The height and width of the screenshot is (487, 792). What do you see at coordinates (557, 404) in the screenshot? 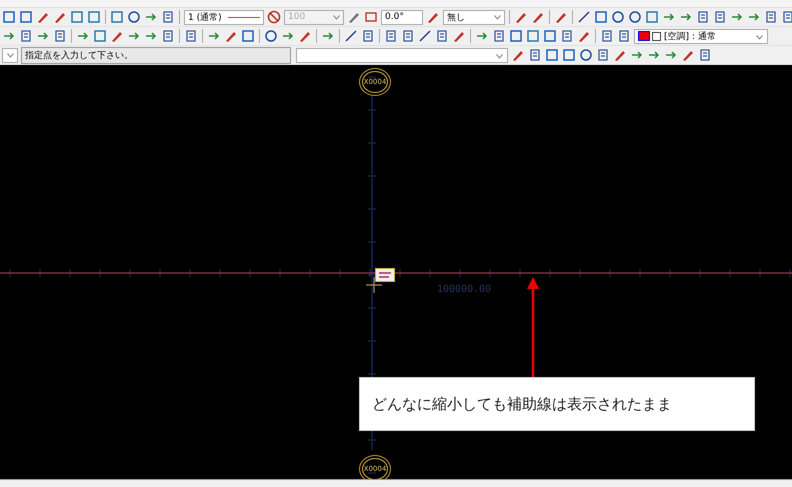
I see `callout-note: どんなに縮小しても補助線は表示されたまま` at bounding box center [557, 404].